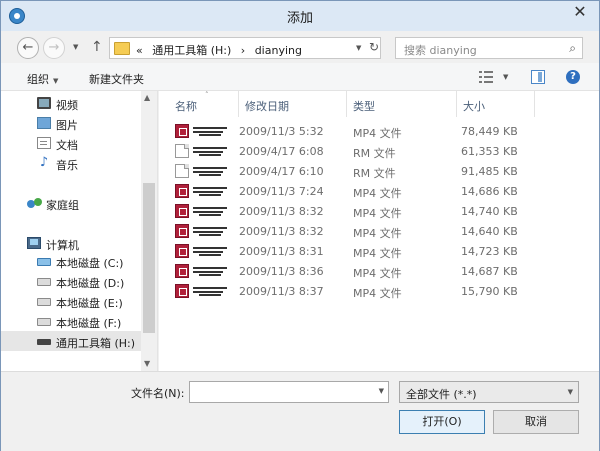 The image size is (600, 451). What do you see at coordinates (489, 211) in the screenshot?
I see `file-size: 14,740 KB` at bounding box center [489, 211].